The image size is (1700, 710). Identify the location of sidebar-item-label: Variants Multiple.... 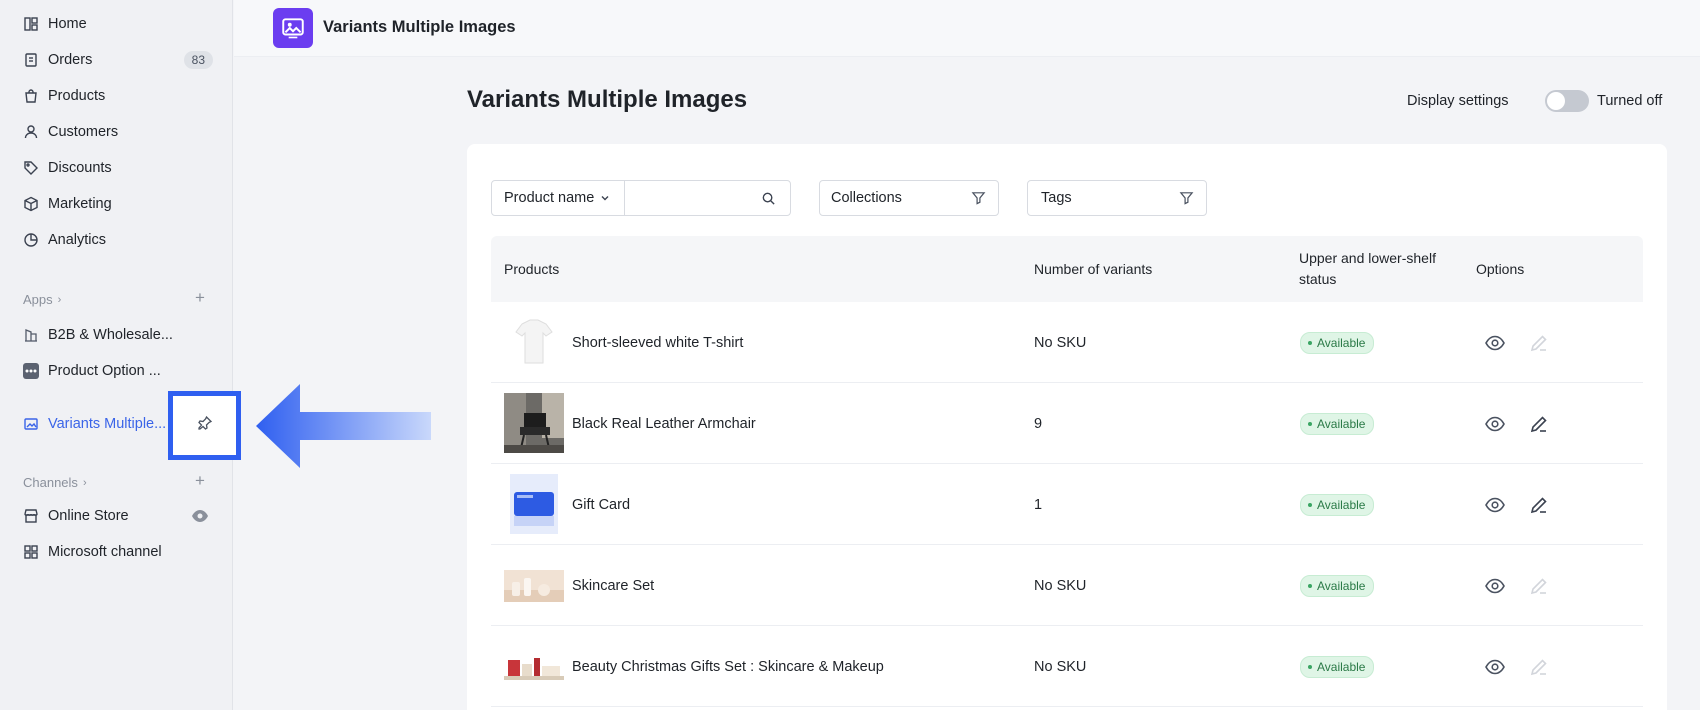
(107, 424).